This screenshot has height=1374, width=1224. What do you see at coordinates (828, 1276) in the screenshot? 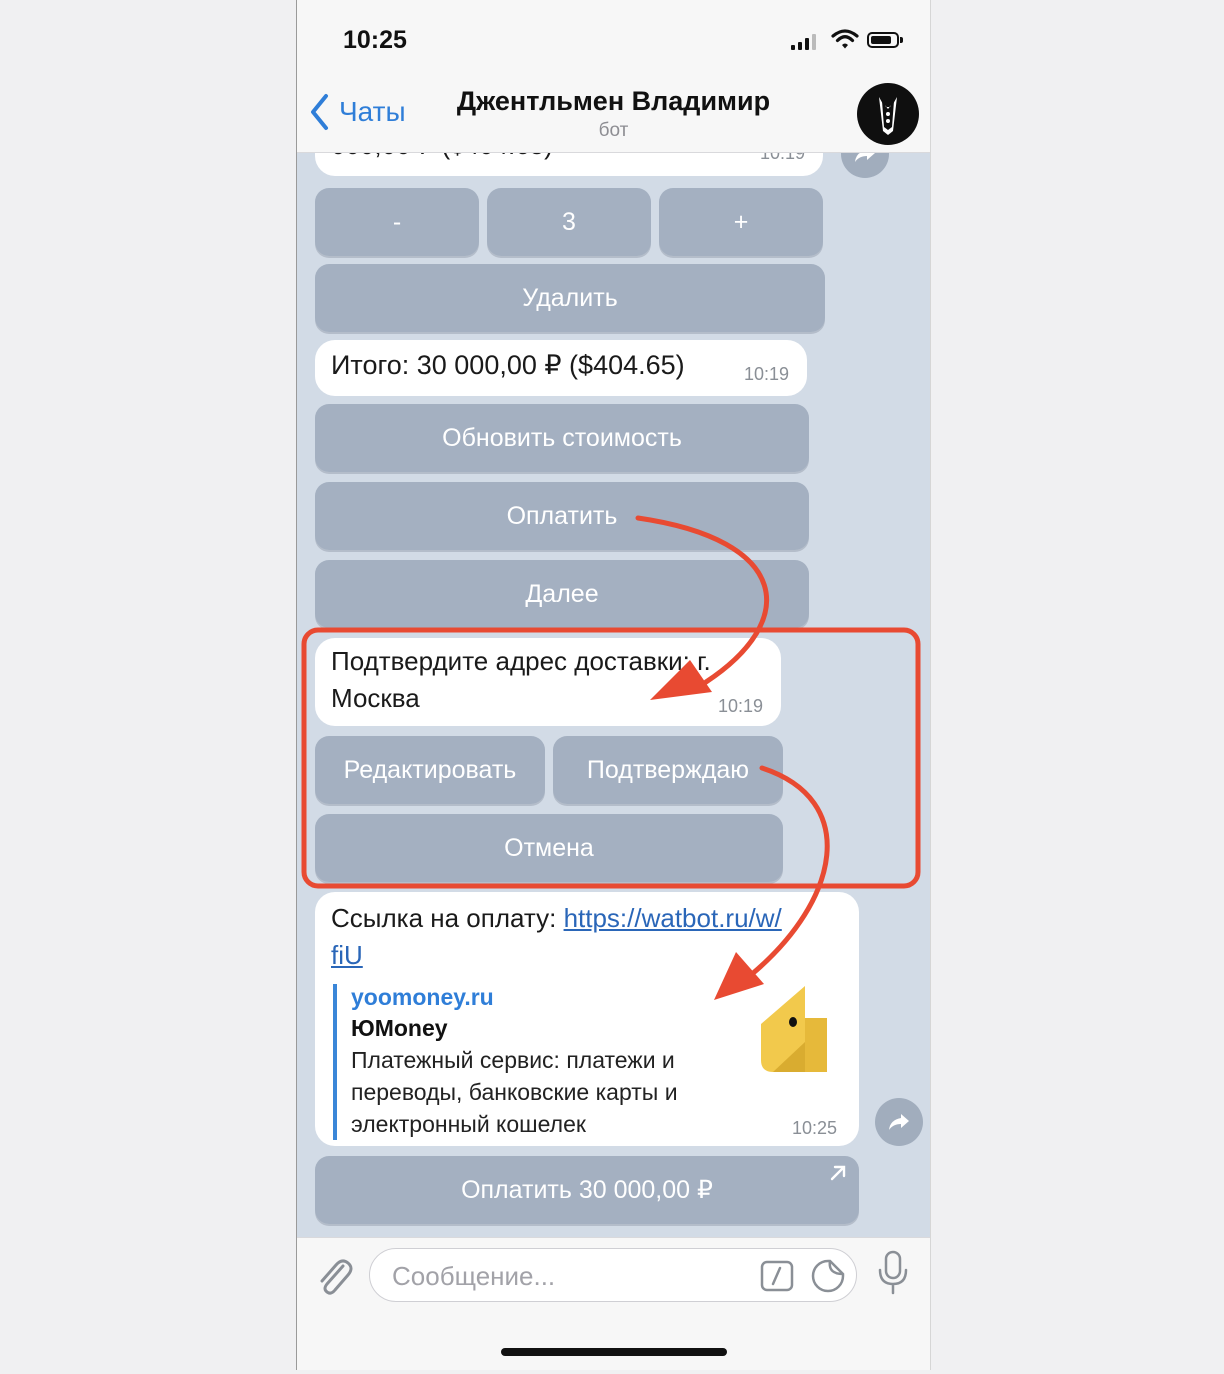
I see `sticker-icon` at bounding box center [828, 1276].